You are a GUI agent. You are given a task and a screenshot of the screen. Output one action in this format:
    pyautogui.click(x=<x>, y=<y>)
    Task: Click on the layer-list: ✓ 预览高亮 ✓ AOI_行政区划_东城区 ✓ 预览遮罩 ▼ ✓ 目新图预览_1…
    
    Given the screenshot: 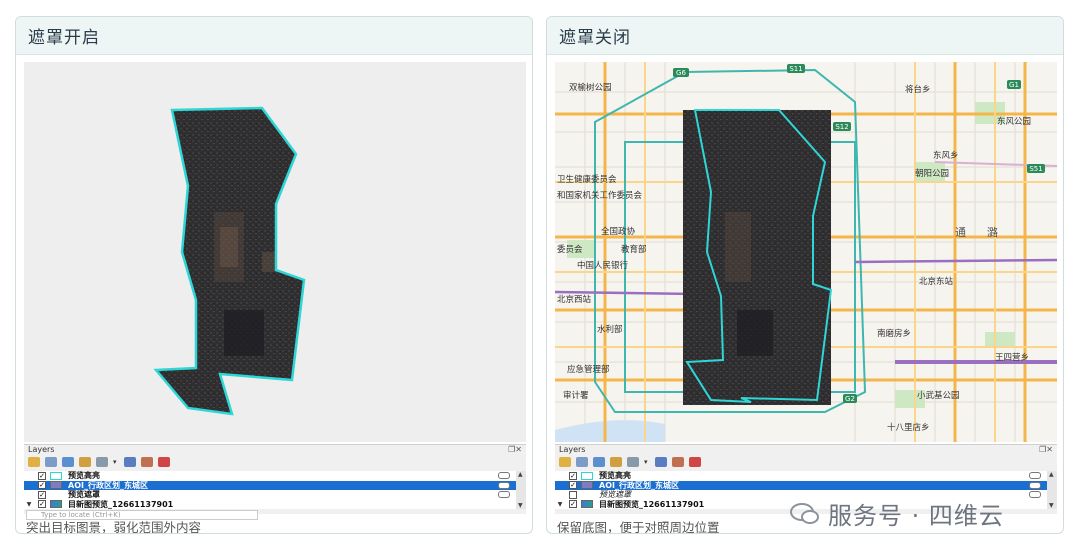 What is the action you would take?
    pyautogui.click(x=270, y=490)
    